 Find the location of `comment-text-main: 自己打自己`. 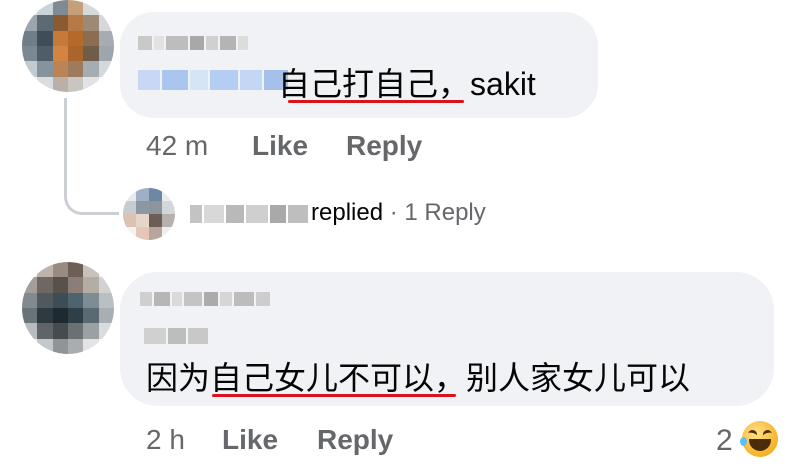

comment-text-main: 自己打自己 is located at coordinates (358, 84).